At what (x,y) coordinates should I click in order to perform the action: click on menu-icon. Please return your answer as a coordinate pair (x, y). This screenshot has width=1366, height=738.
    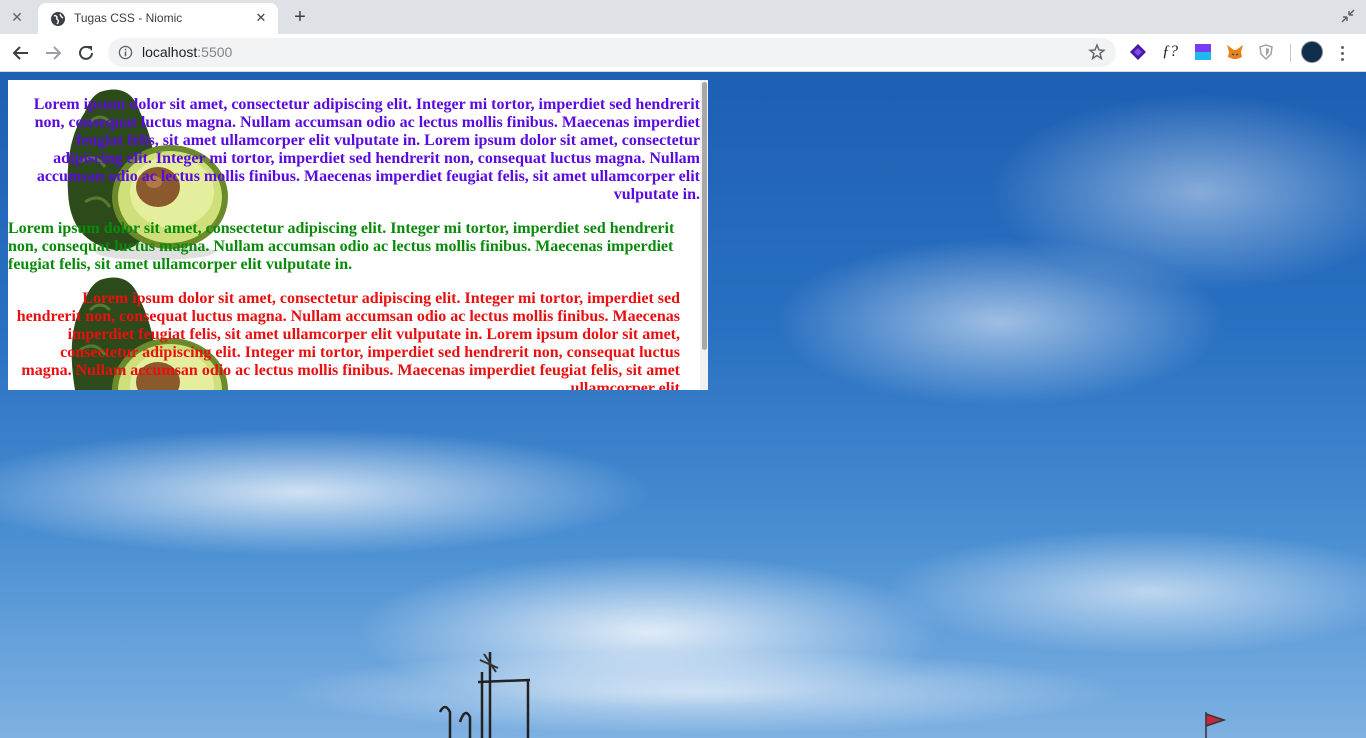
    Looking at the image, I should click on (1342, 53).